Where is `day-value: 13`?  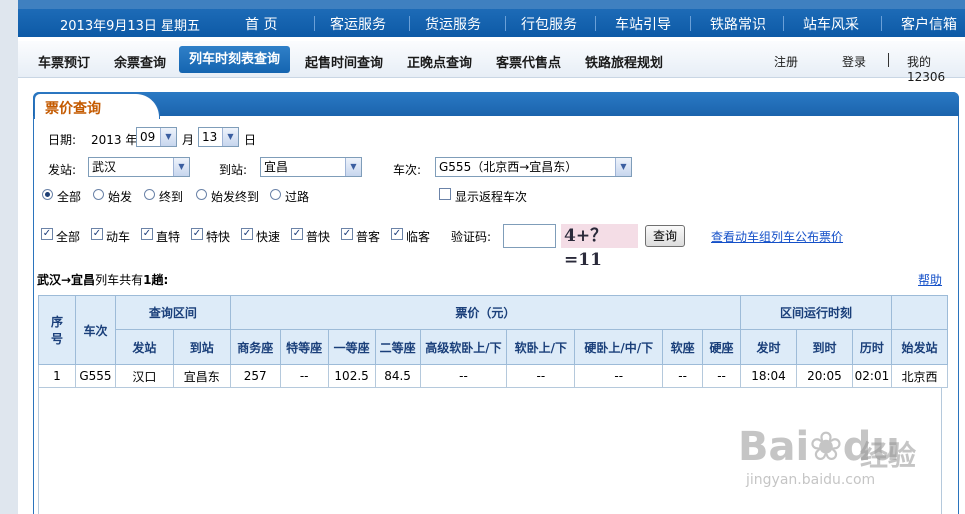 day-value: 13 is located at coordinates (210, 137).